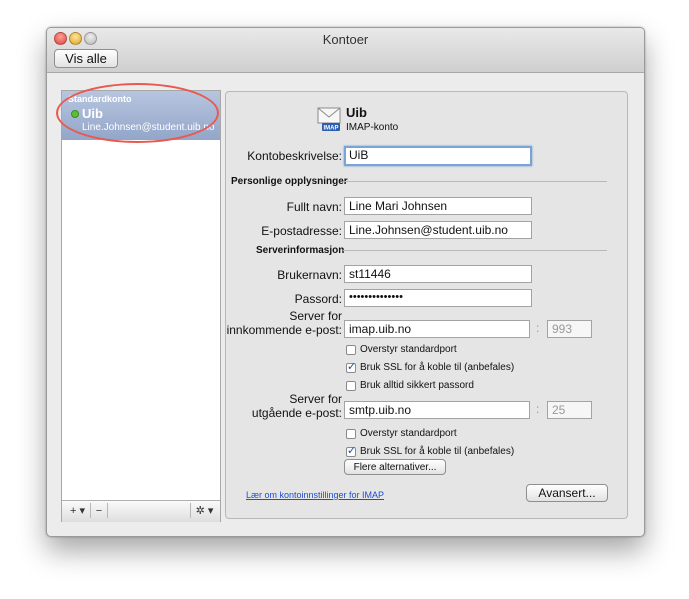  Describe the element at coordinates (356, 112) in the screenshot. I see `account-title: Uib` at that location.